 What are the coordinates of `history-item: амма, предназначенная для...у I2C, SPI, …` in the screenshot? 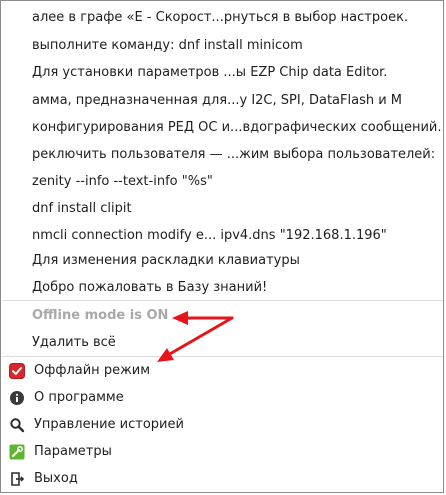 It's located at (217, 101).